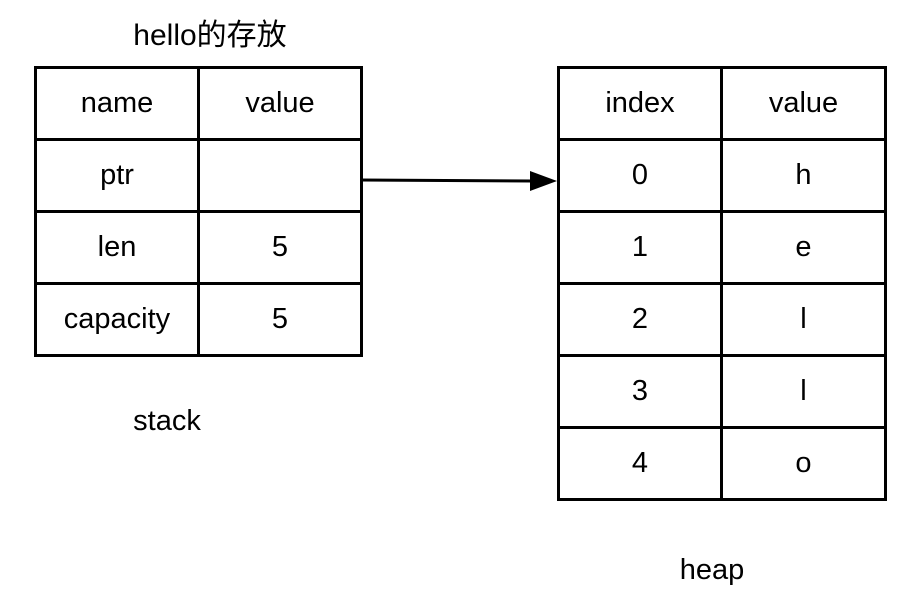 Image resolution: width=920 pixels, height=606 pixels. Describe the element at coordinates (210, 35) in the screenshot. I see `diagram-title: hello的存放` at that location.